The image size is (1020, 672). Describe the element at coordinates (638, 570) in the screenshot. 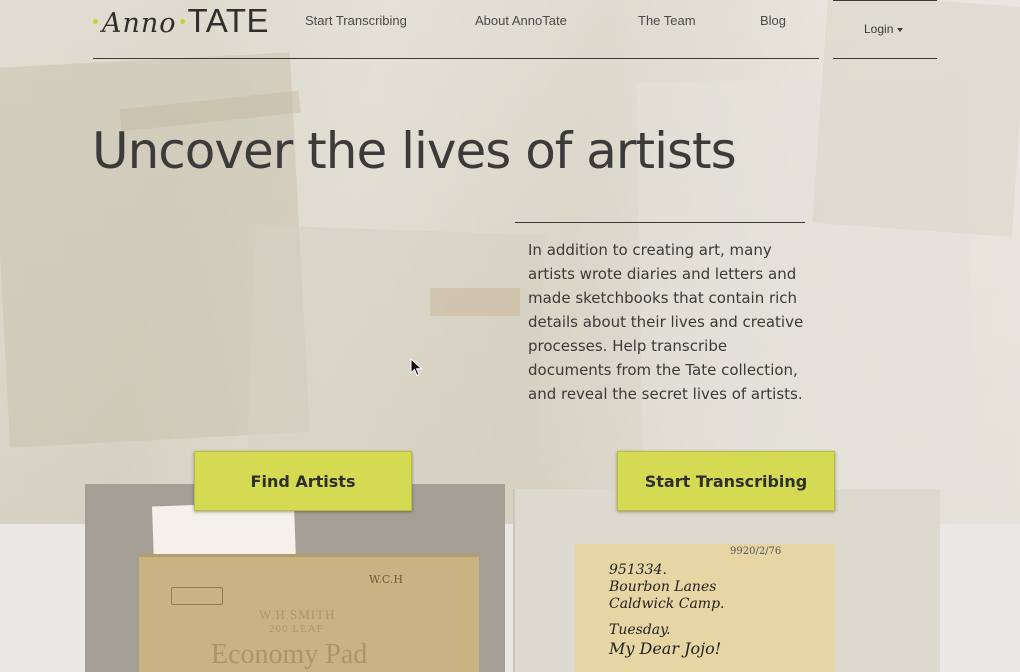

I see `letter-line: 951334.` at that location.